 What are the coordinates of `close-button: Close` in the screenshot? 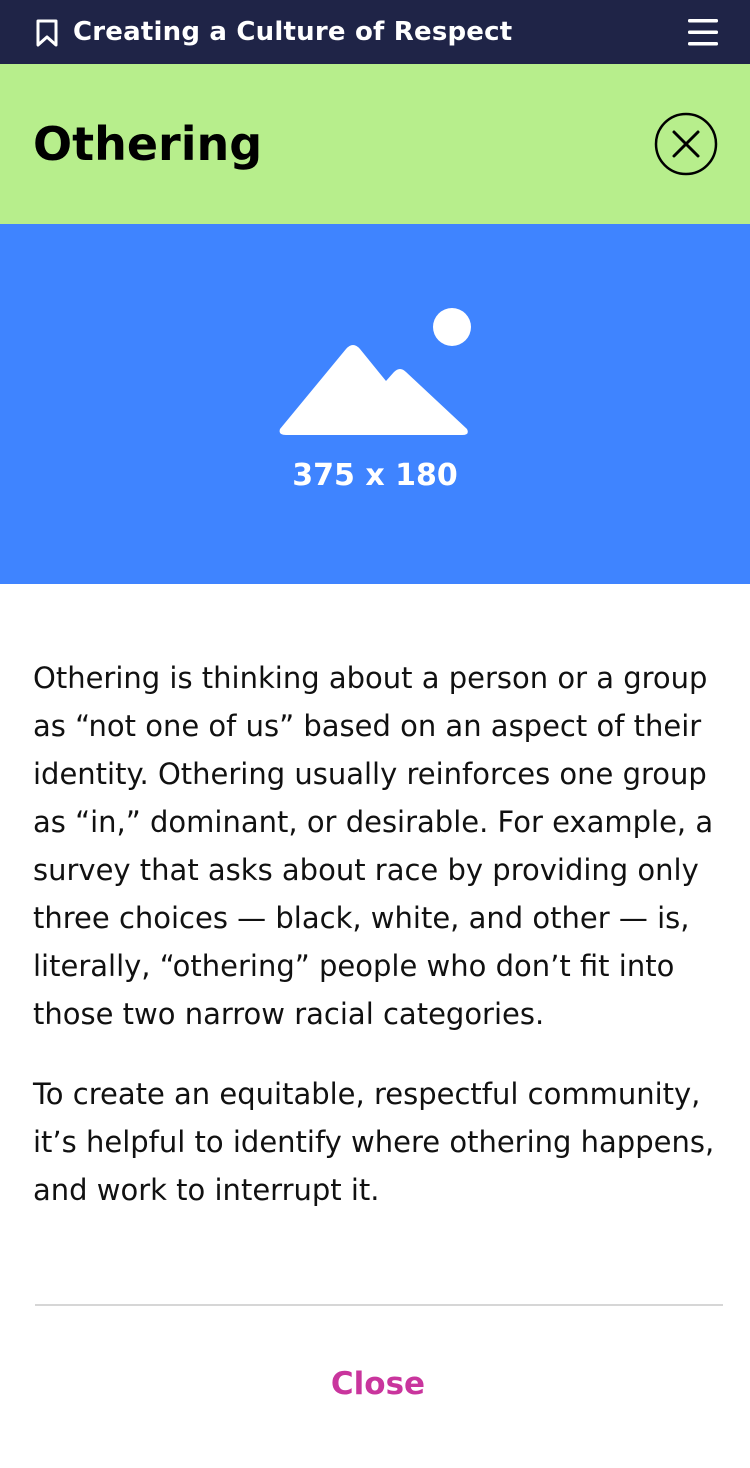 It's located at (375, 1384).